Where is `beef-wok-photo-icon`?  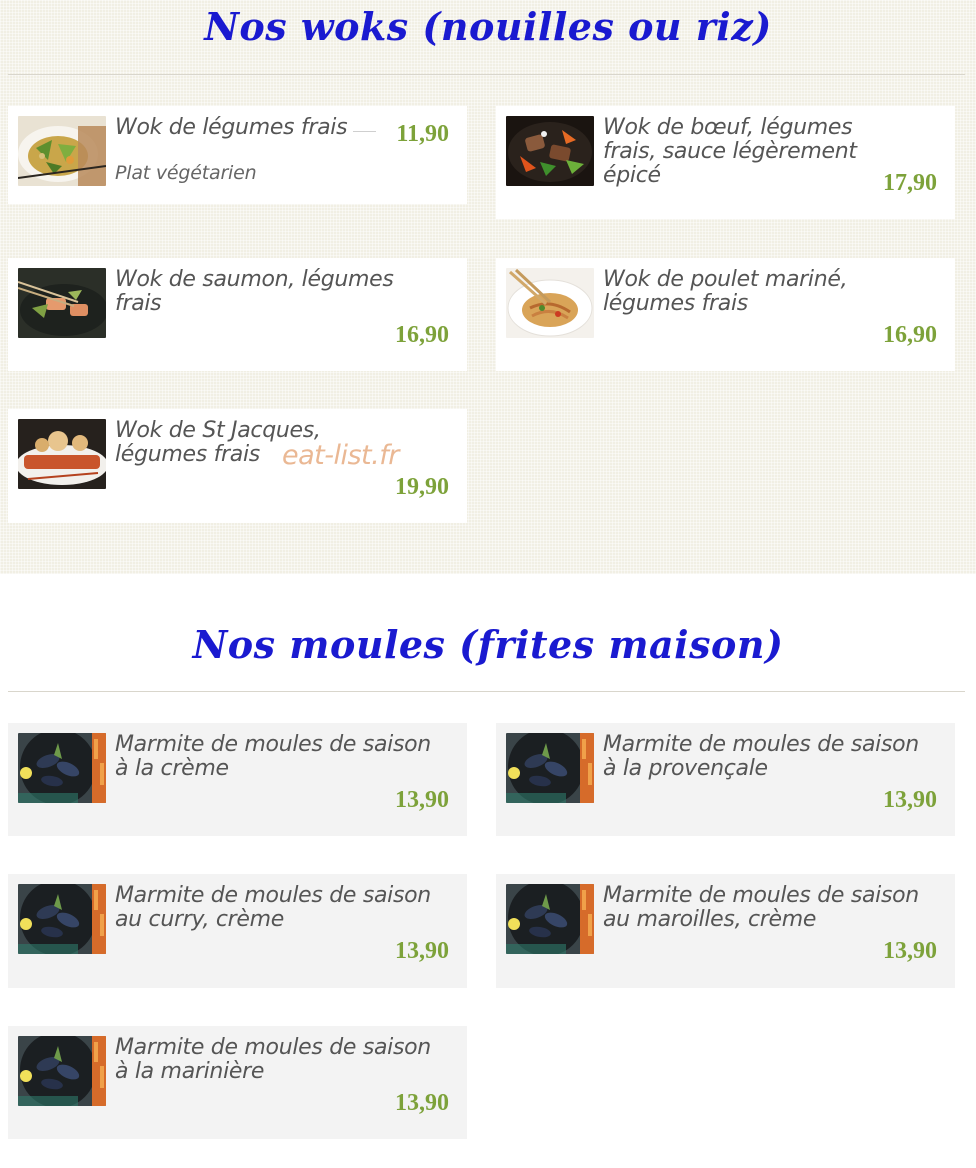
beef-wok-photo-icon is located at coordinates (550, 151).